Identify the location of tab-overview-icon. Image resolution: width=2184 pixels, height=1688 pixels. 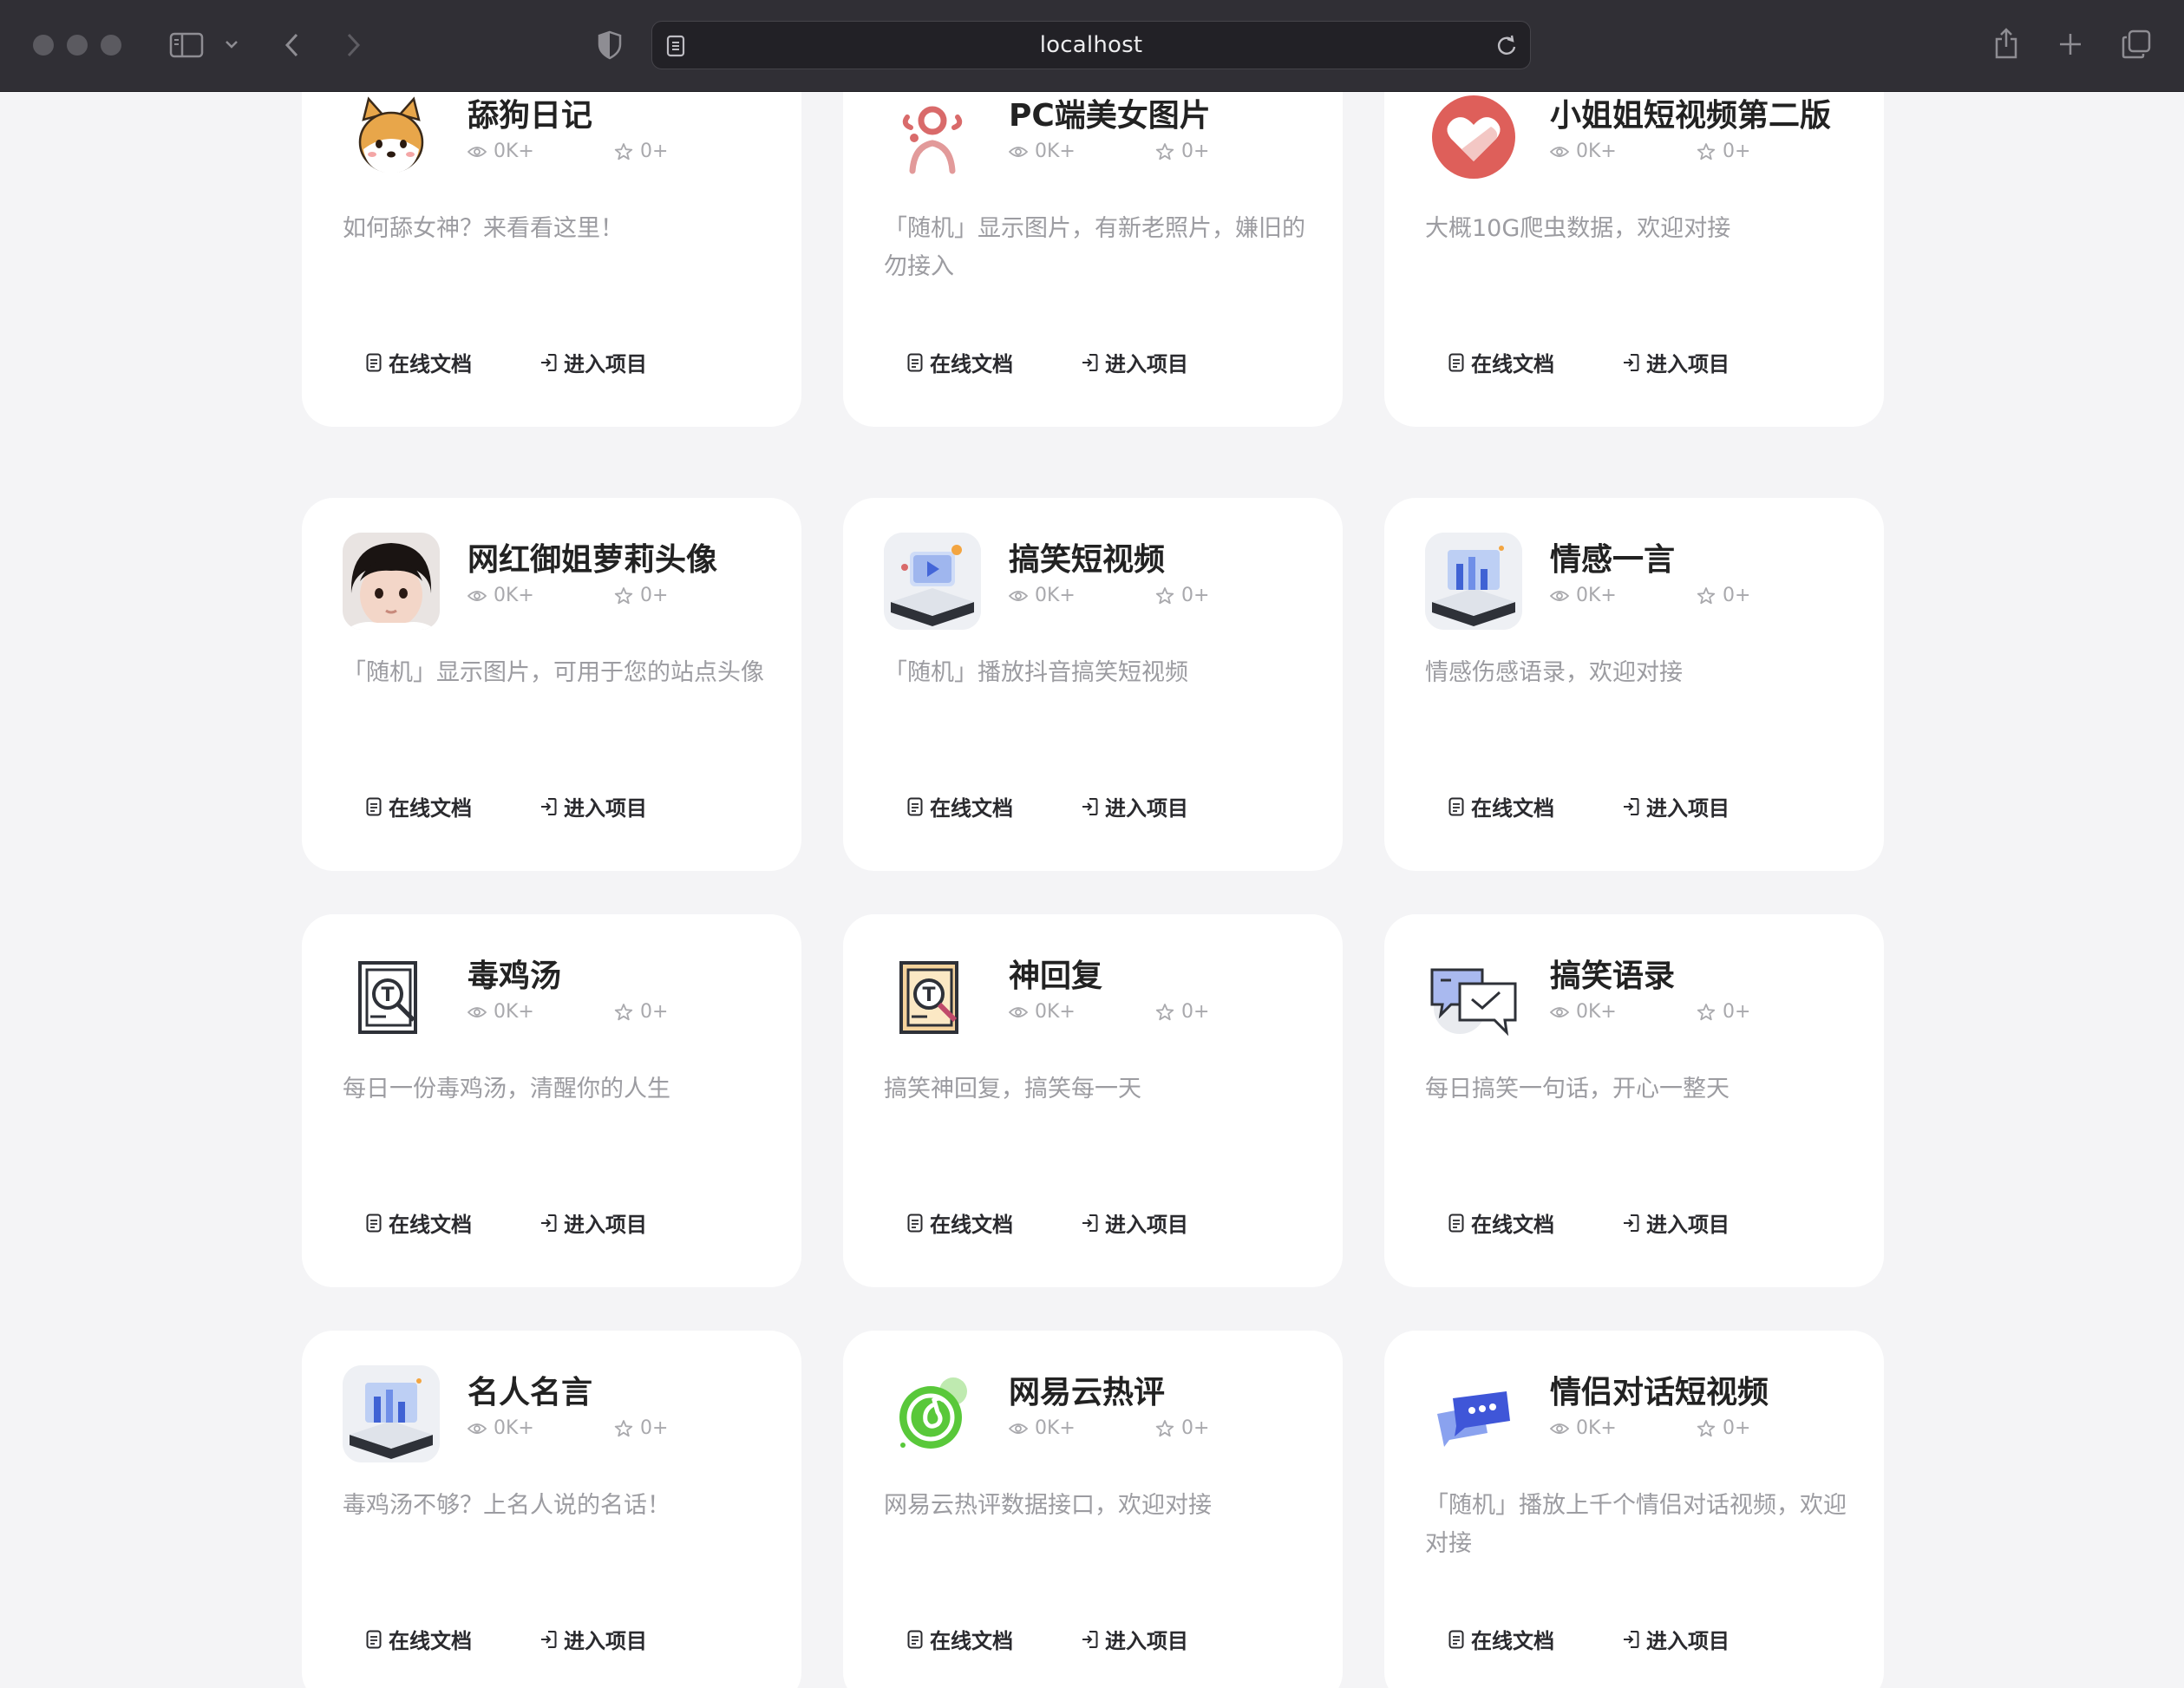
(2136, 44).